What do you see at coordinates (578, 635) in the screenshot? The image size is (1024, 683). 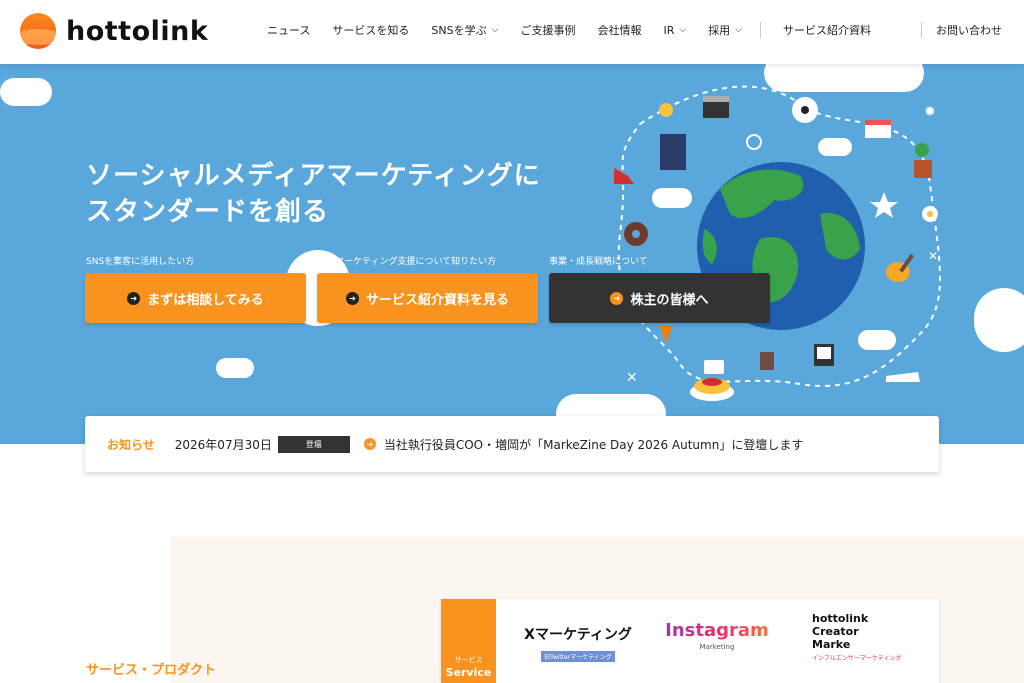 I see `brand-name: Xマーケティング` at bounding box center [578, 635].